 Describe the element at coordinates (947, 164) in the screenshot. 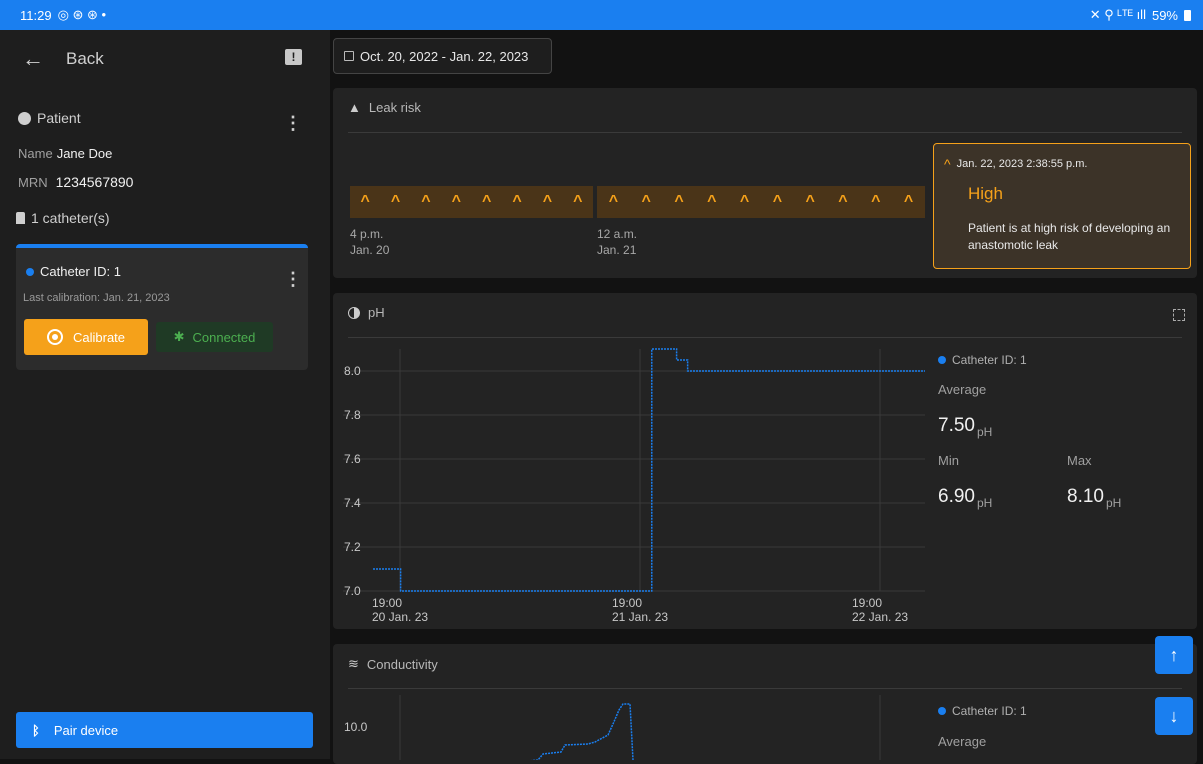

I see `chevron-up-icon: ^` at that location.